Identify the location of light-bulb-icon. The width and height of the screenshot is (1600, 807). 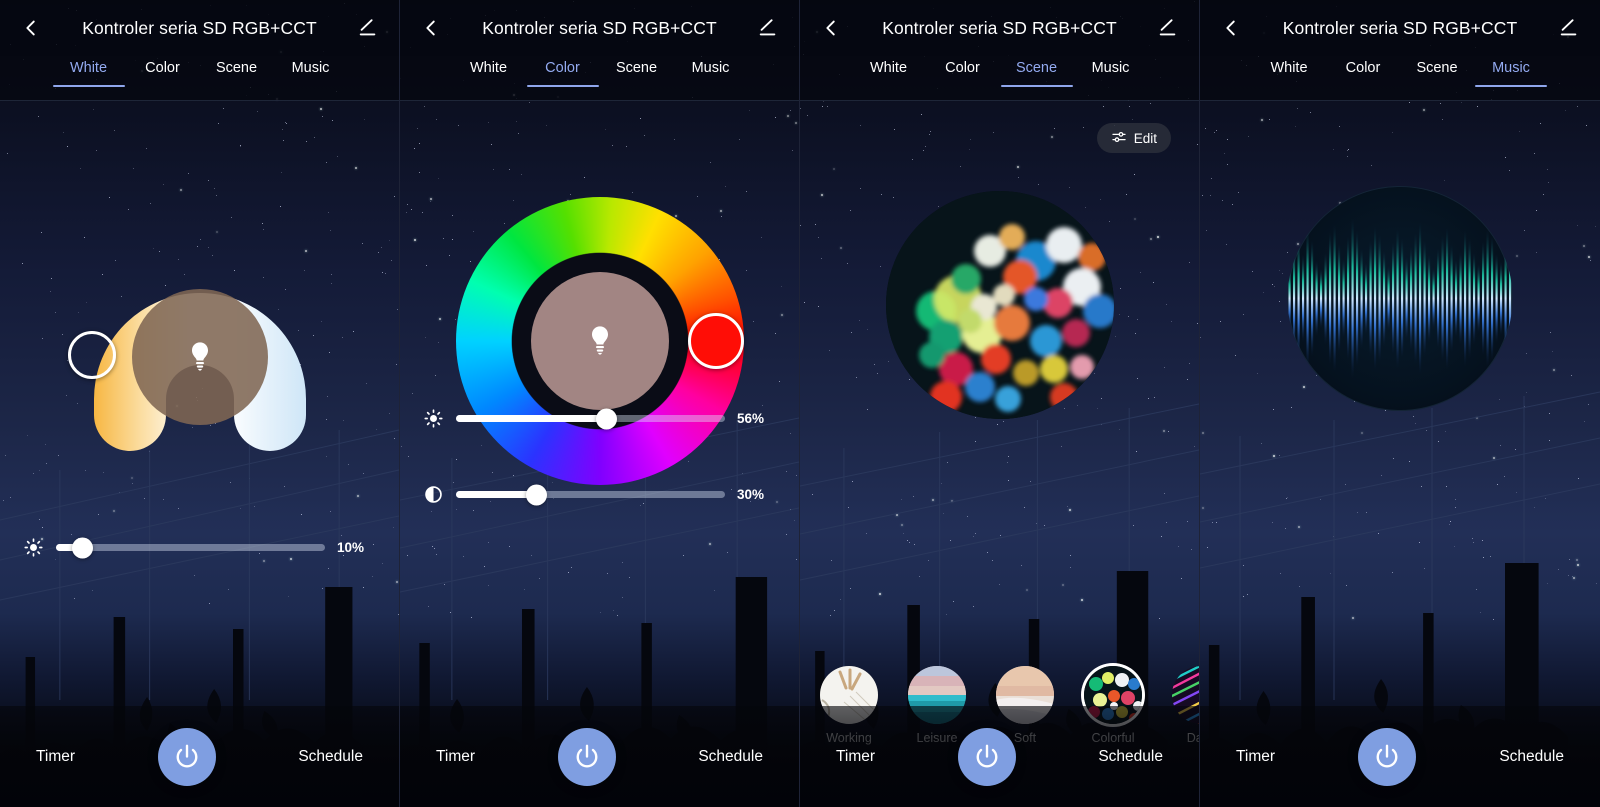
(599, 340).